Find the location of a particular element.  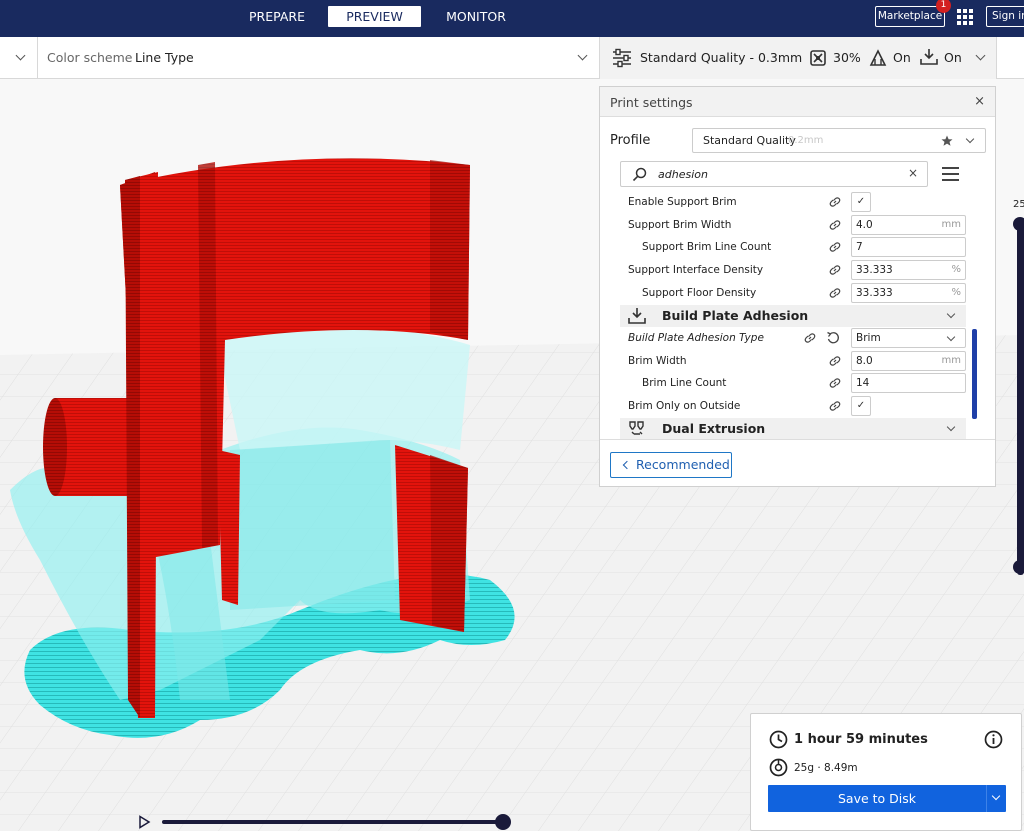

dual-extrusion-icon is located at coordinates (636, 428).